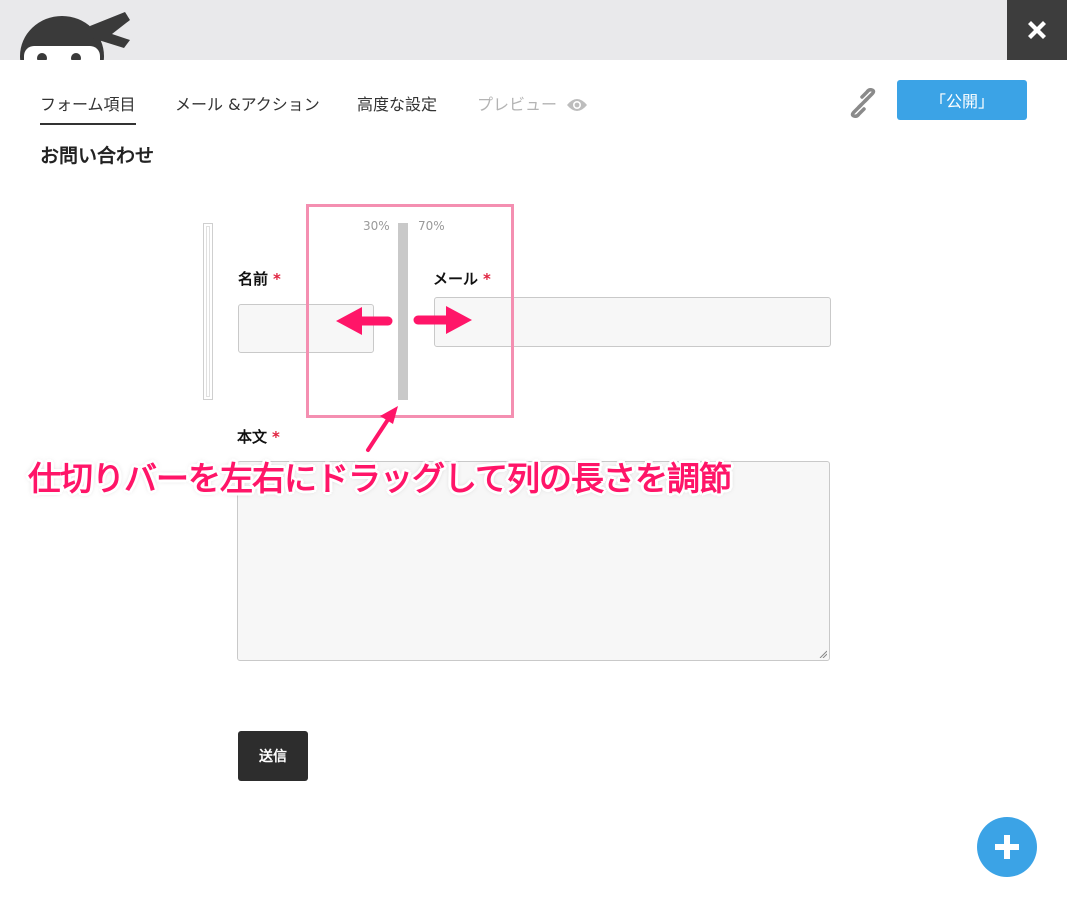  I want to click on top-bar, so click(533, 30).